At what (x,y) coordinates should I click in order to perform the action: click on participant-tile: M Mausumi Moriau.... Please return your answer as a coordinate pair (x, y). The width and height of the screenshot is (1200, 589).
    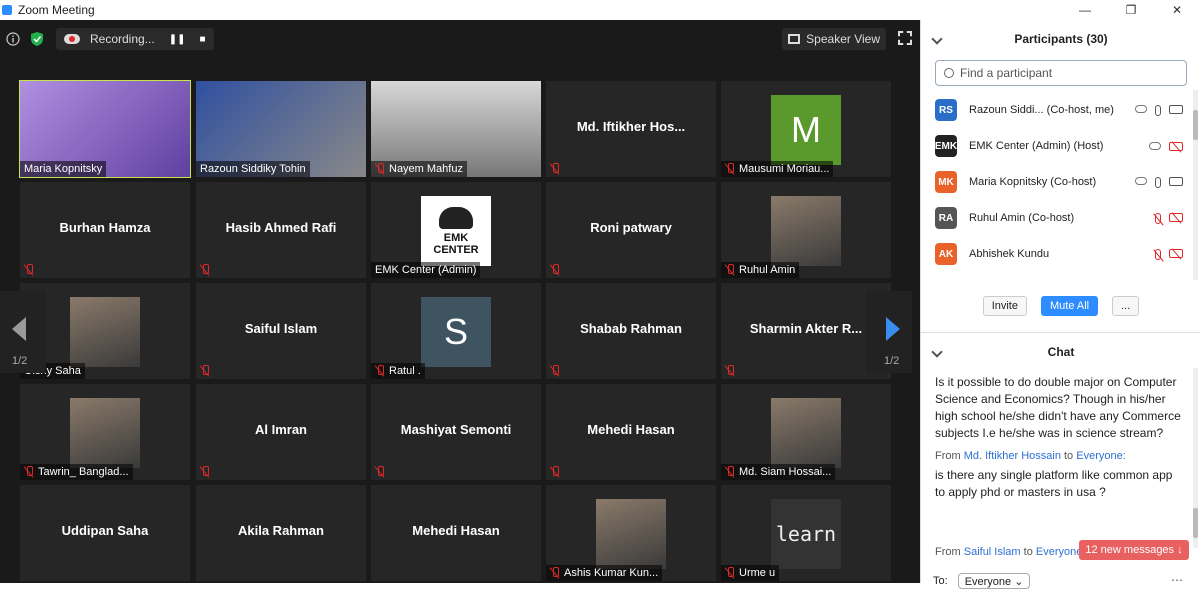
    Looking at the image, I should click on (806, 129).